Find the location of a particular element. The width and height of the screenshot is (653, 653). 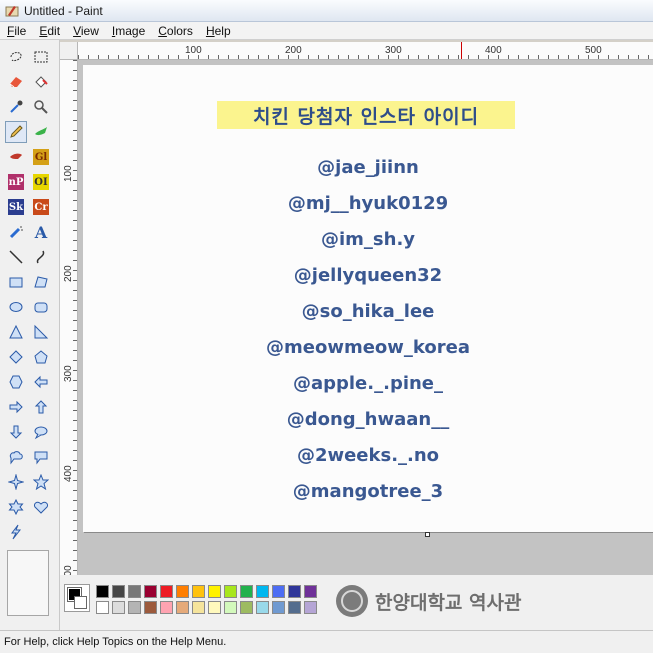

curve-icon is located at coordinates (41, 257).